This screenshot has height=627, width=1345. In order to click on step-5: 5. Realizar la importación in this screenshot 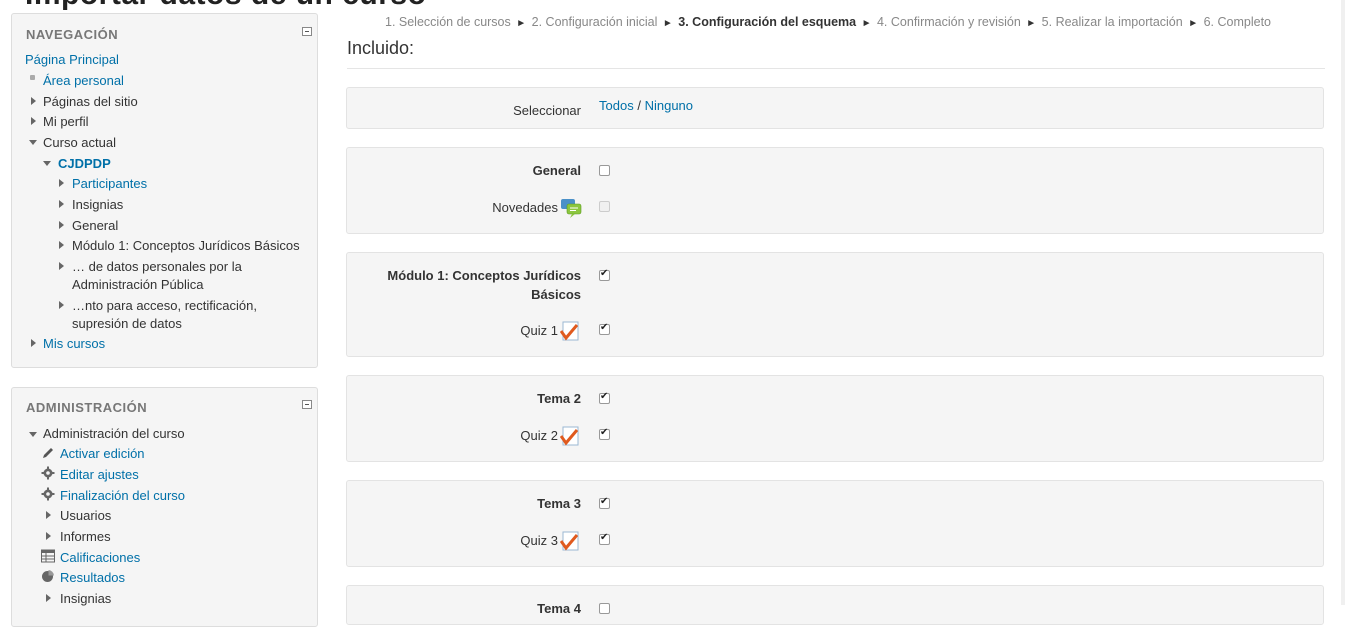, I will do `click(1112, 22)`.